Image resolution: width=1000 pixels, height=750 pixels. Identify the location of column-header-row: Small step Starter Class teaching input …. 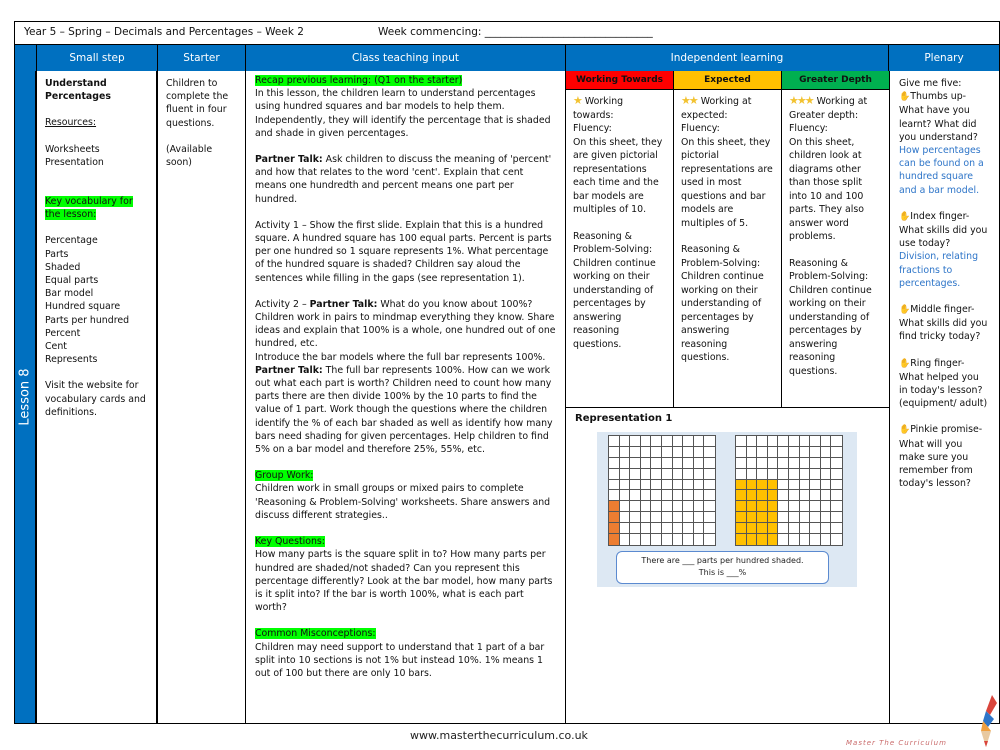
(507, 58).